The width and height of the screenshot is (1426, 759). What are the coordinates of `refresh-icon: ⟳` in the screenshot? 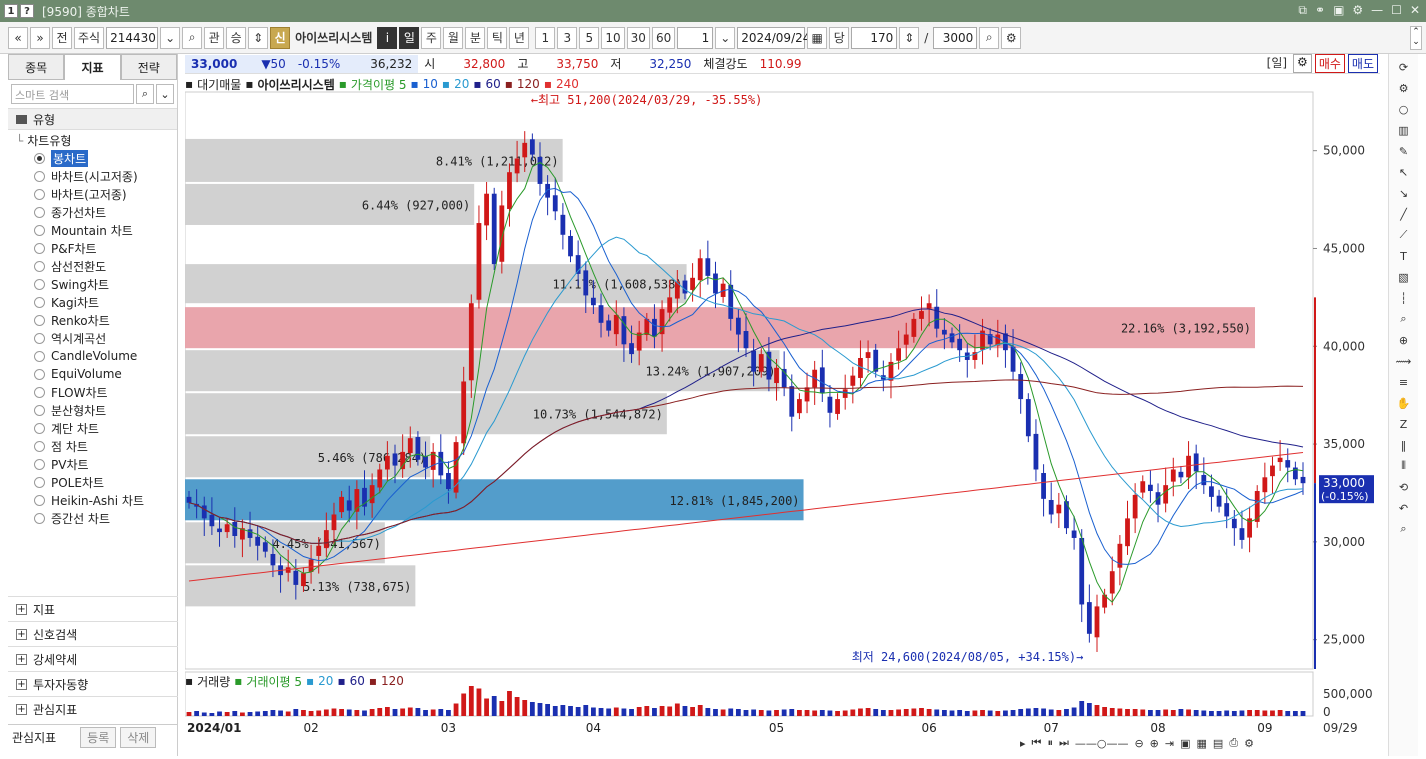 It's located at (1404, 67).